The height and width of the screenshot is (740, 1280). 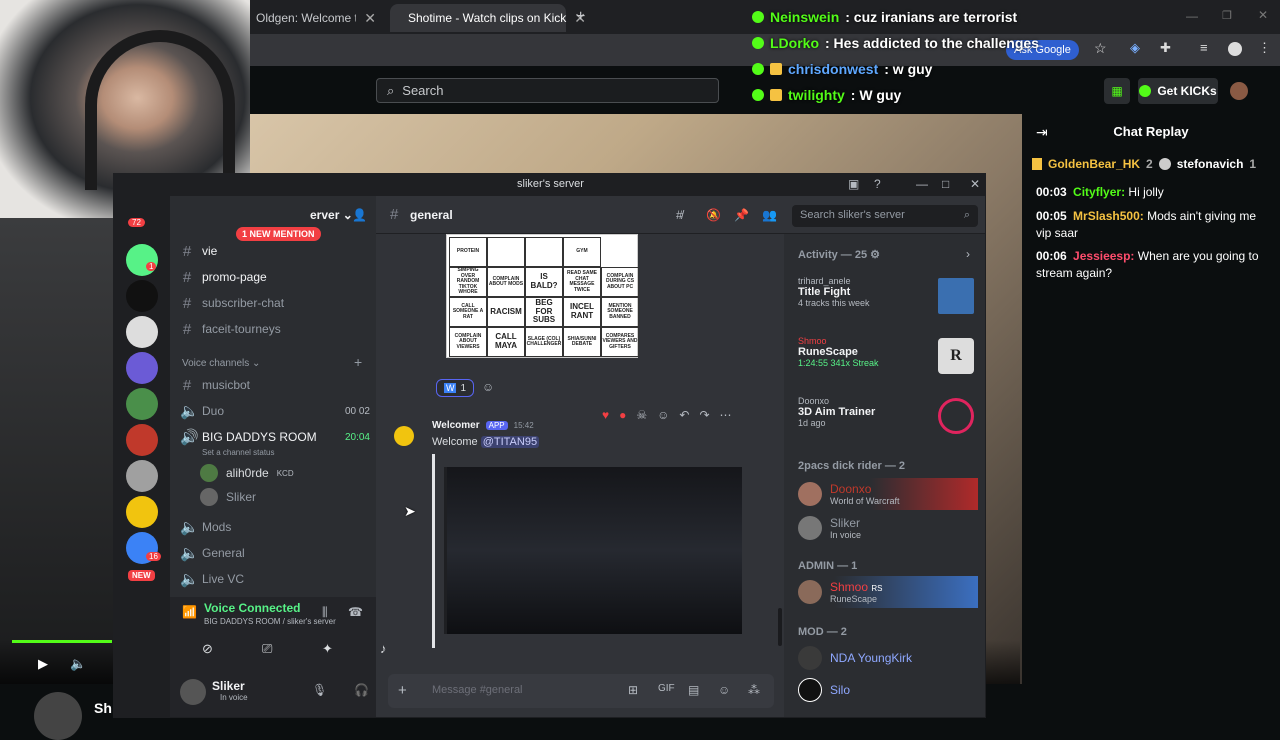 What do you see at coordinates (238, 452) in the screenshot?
I see `channel-status-hint: Set a channel status` at bounding box center [238, 452].